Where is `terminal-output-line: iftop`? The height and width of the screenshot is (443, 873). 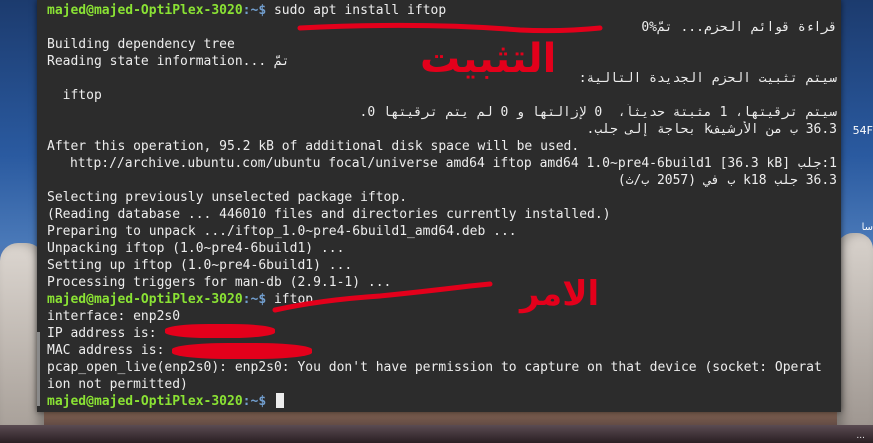
terminal-output-line: iftop is located at coordinates (74, 95).